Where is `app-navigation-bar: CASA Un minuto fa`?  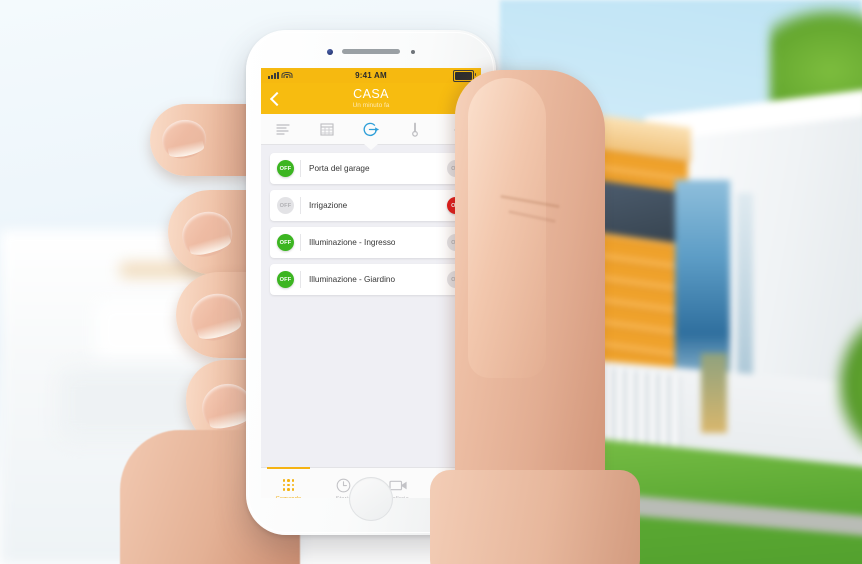
app-navigation-bar: CASA Un minuto fa is located at coordinates (371, 98).